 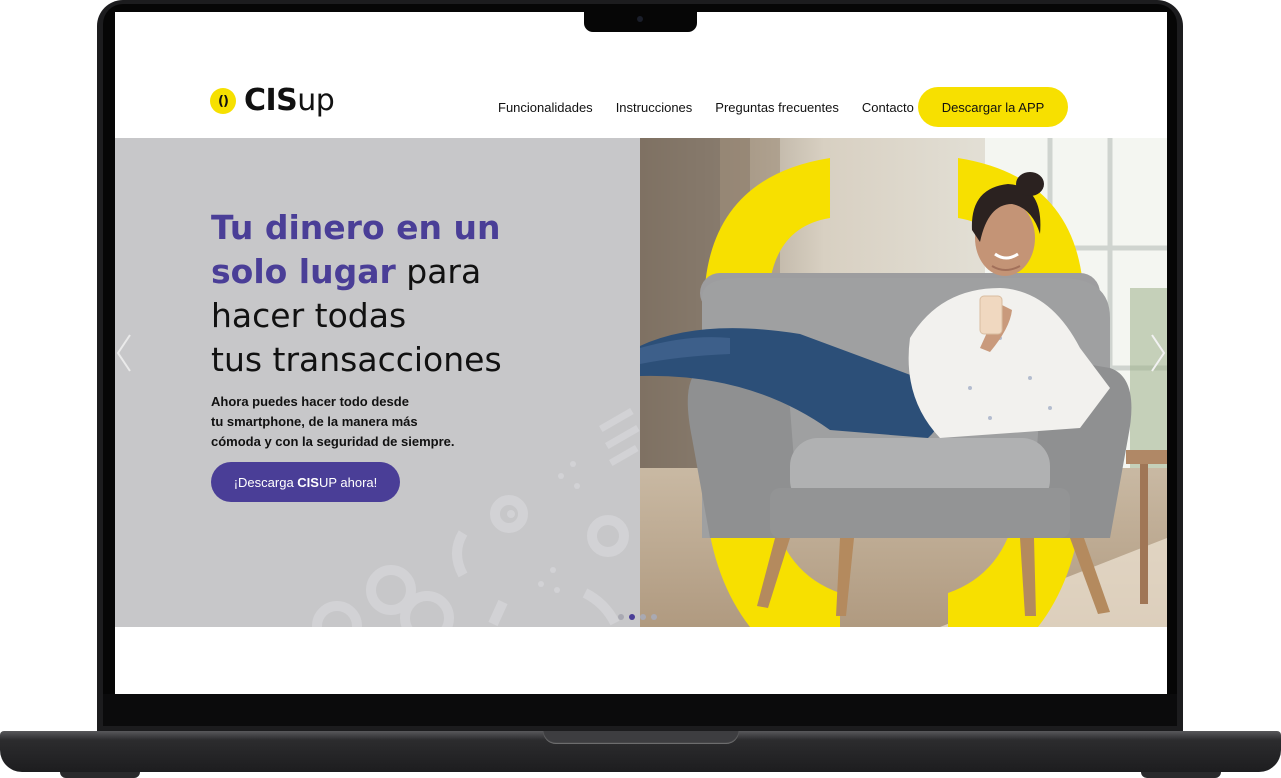 What do you see at coordinates (309, 315) in the screenshot?
I see `hero-title-rest-2: hacer todas` at bounding box center [309, 315].